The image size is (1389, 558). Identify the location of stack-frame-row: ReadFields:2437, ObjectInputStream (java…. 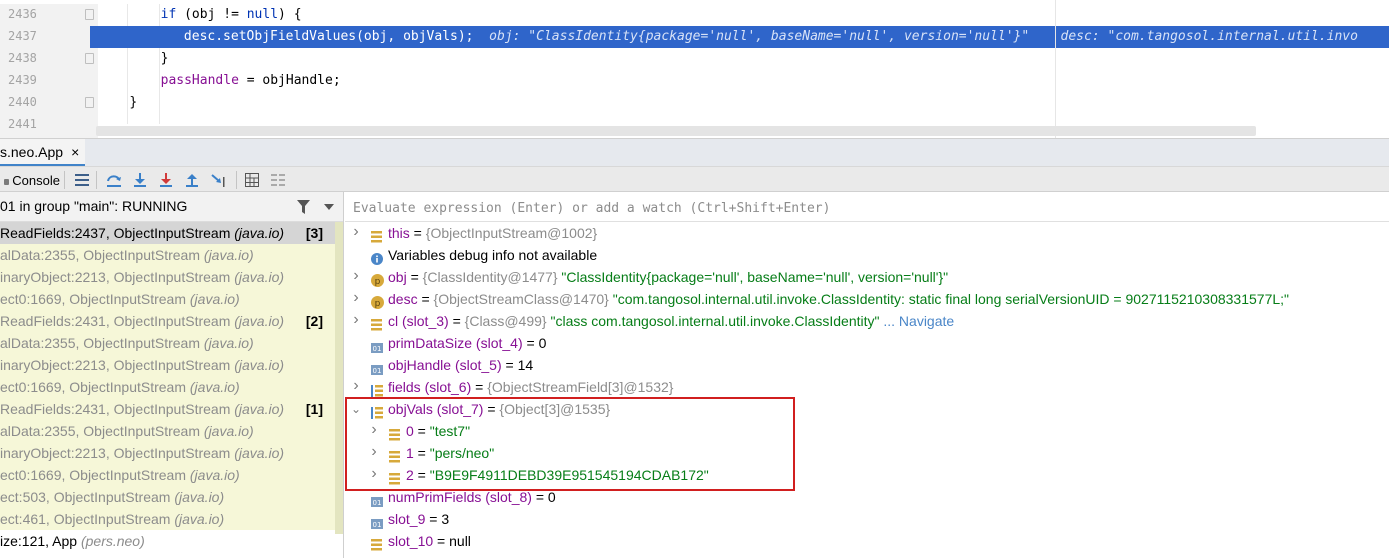
(167, 233).